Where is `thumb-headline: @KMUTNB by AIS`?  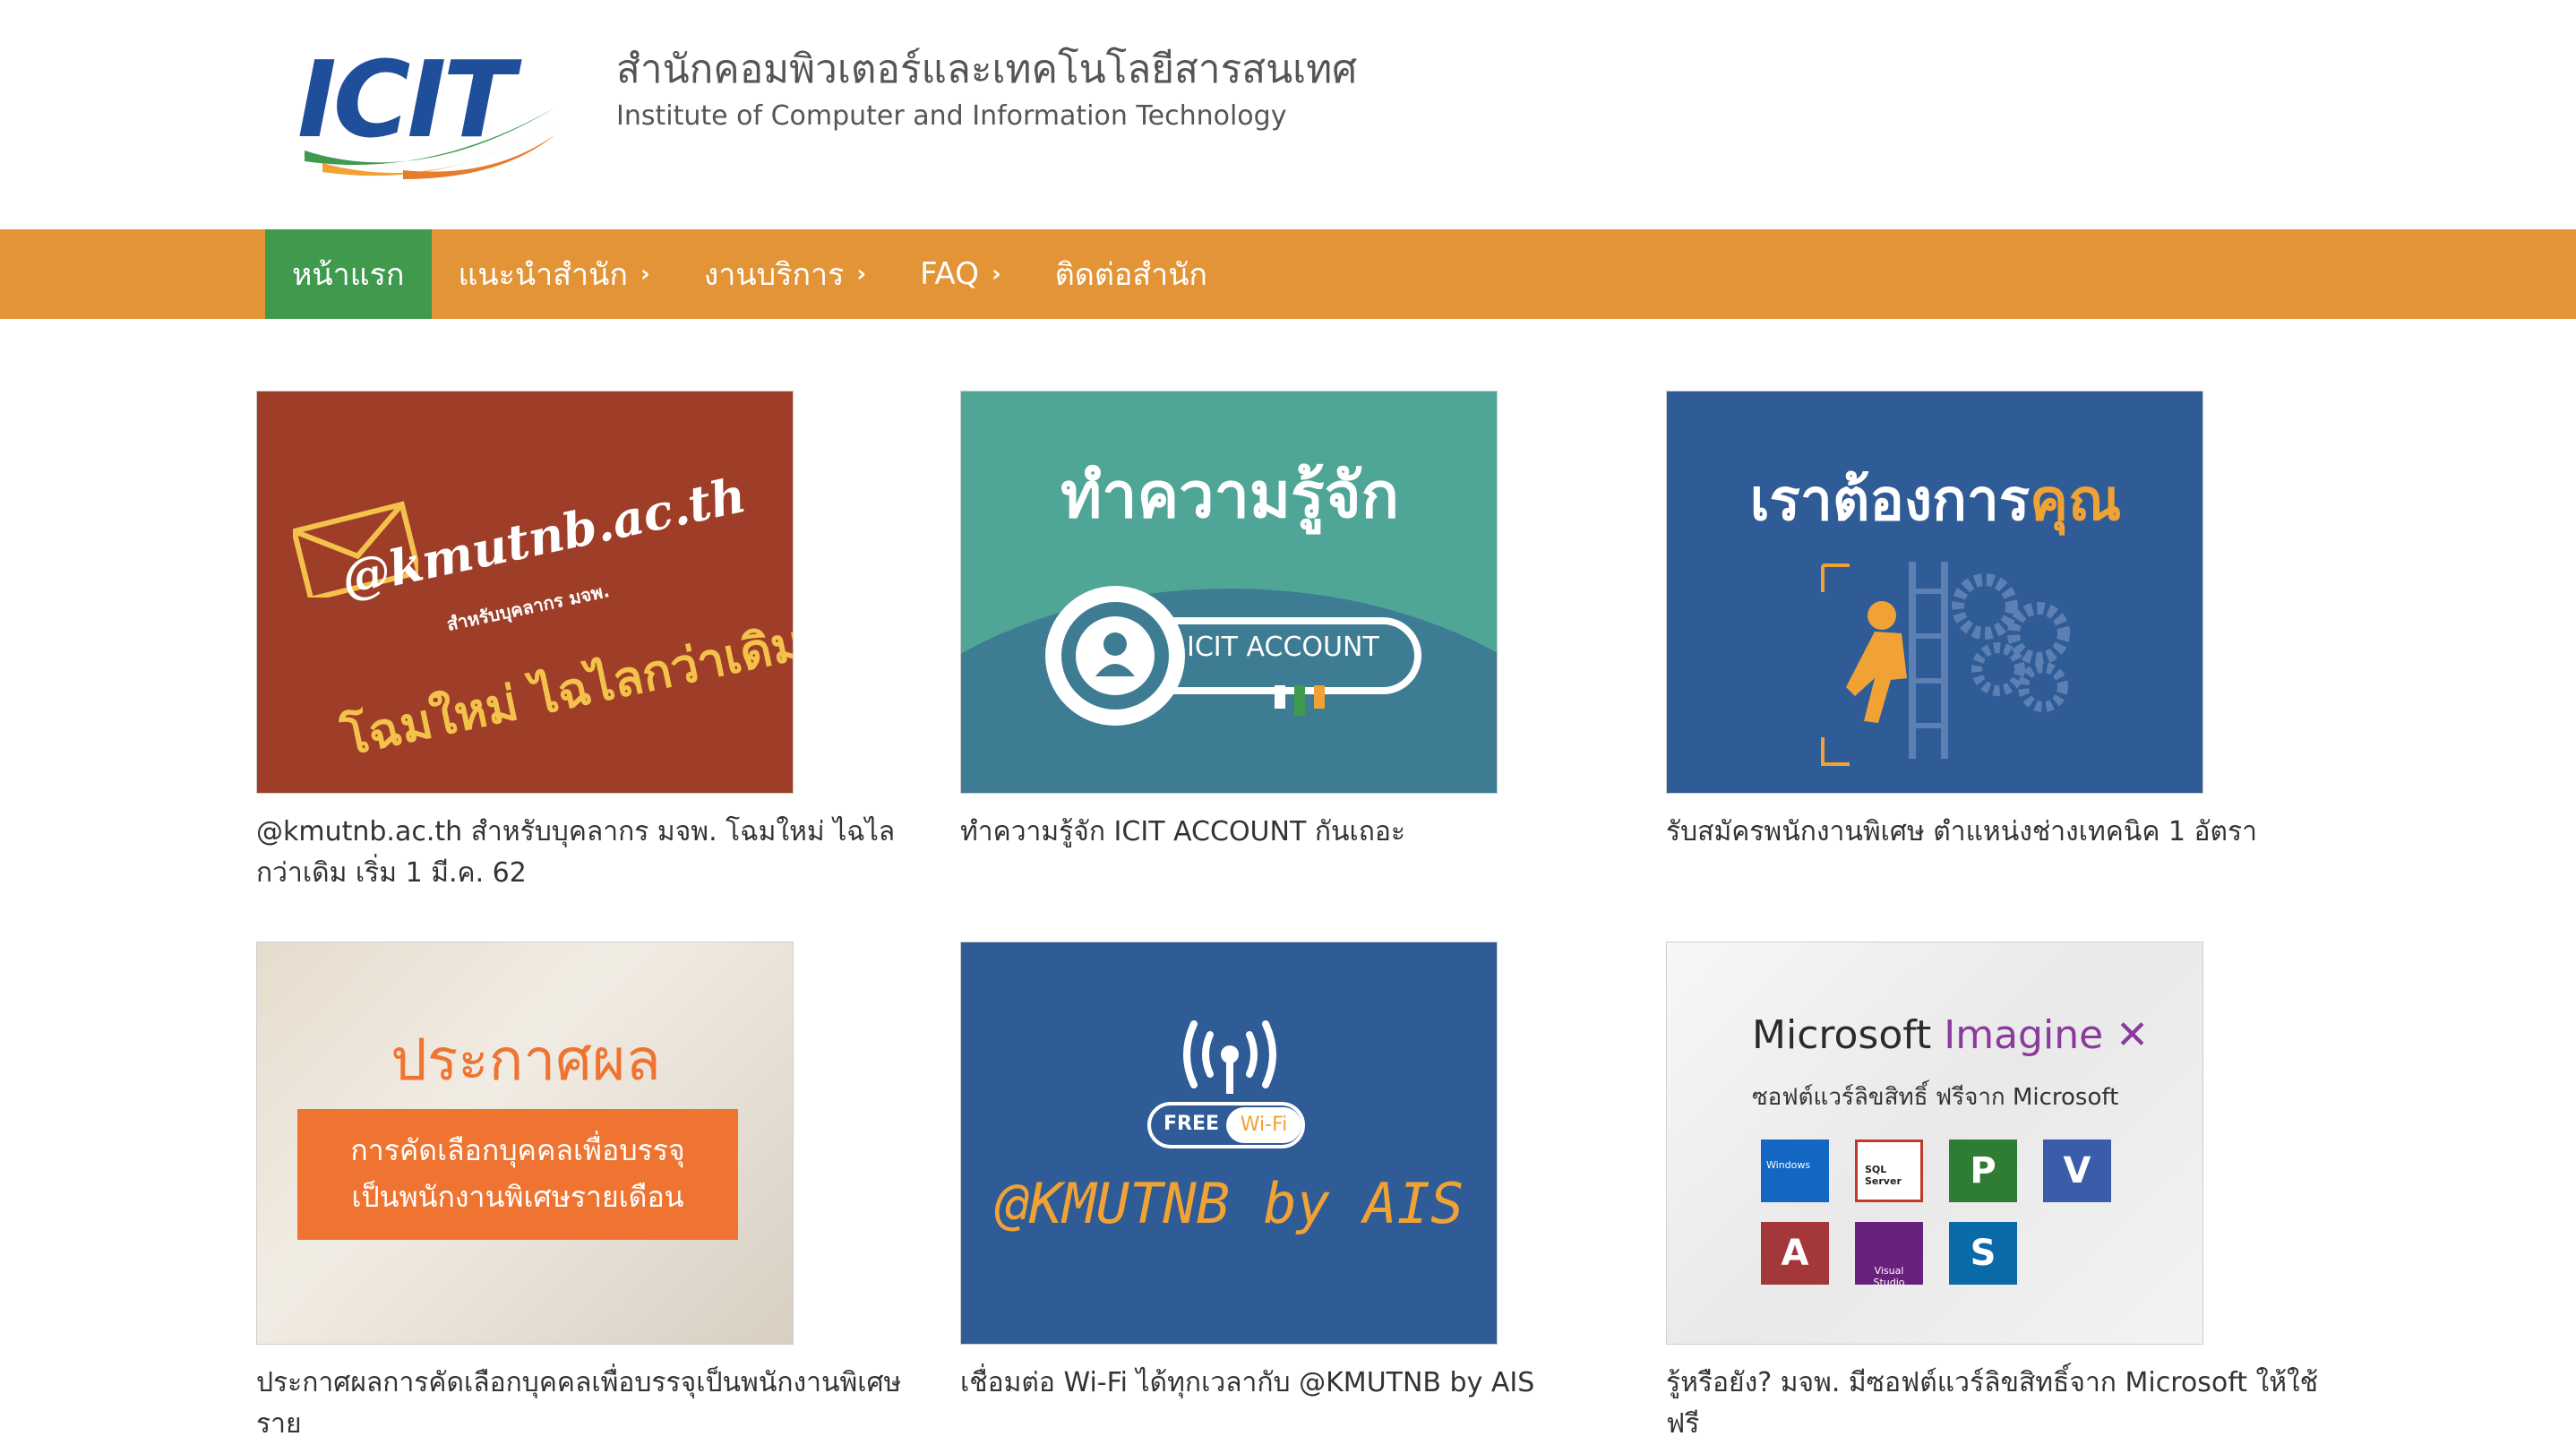 thumb-headline: @KMUTNB by AIS is located at coordinates (1229, 1203).